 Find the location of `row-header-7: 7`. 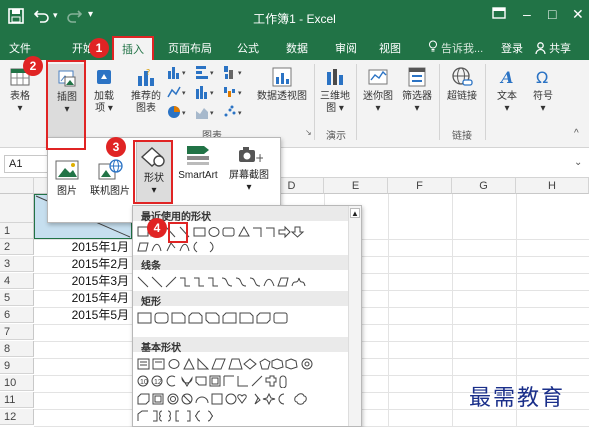

row-header-7: 7 is located at coordinates (17, 332).